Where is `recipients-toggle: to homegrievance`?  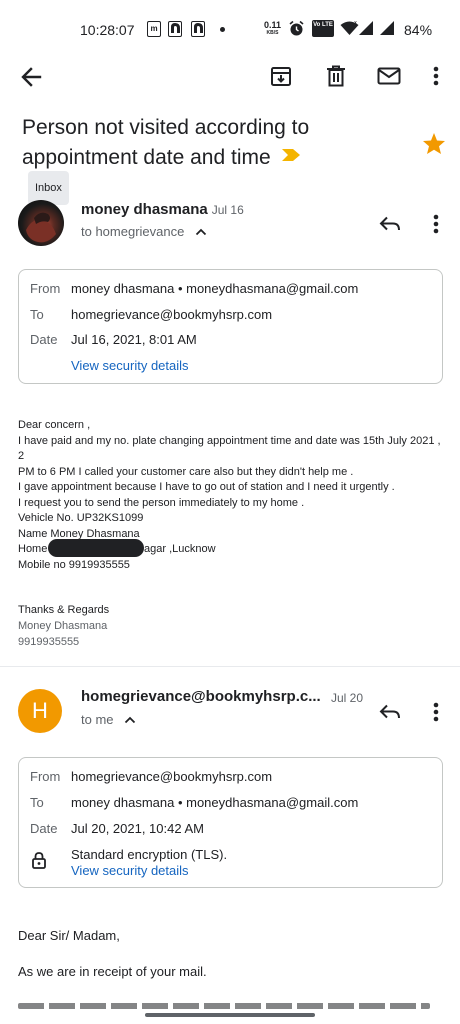
recipients-toggle: to homegrievance is located at coordinates (144, 232).